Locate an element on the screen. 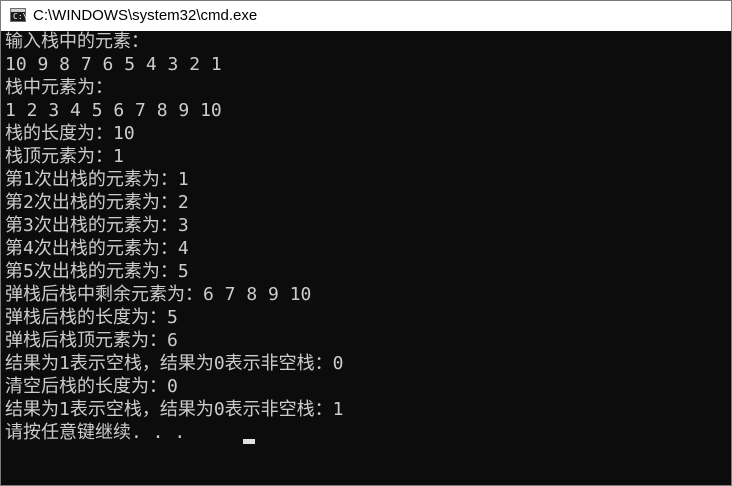 The height and width of the screenshot is (486, 732). console-line: 弹栈后栈中剩余元素为：6 7 8 9 10 is located at coordinates (158, 294).